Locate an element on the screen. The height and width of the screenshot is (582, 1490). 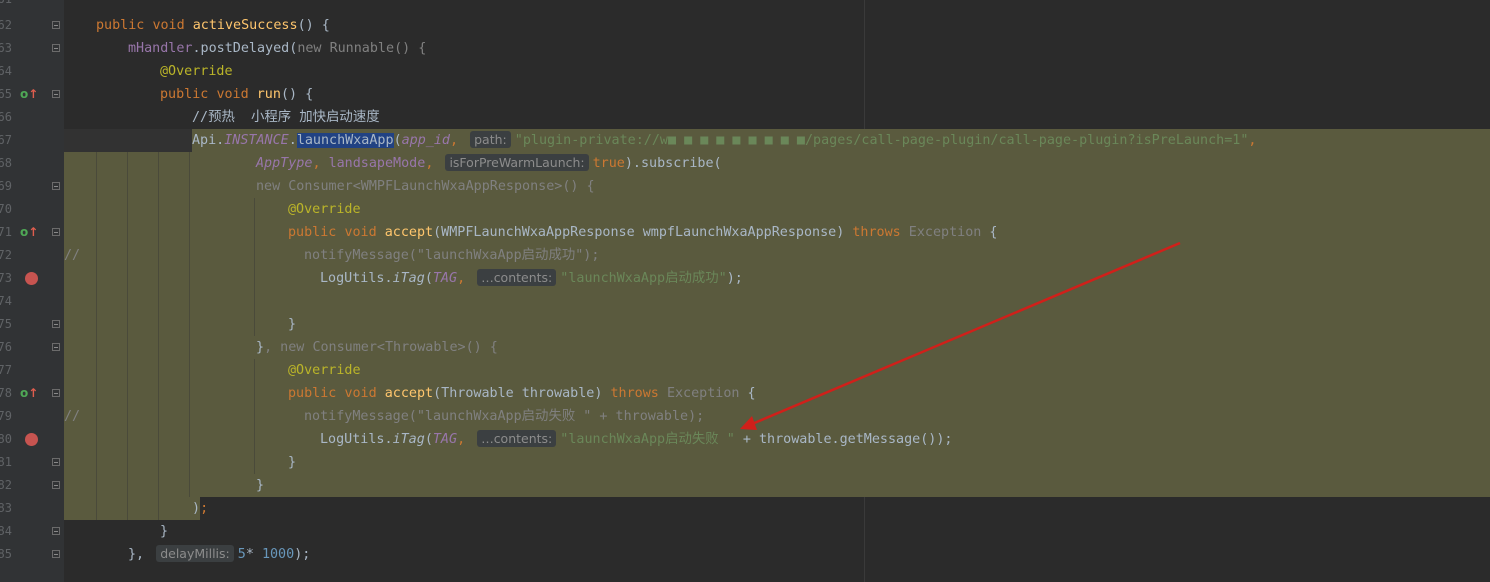
arrow-head is located at coordinates (748, 423).